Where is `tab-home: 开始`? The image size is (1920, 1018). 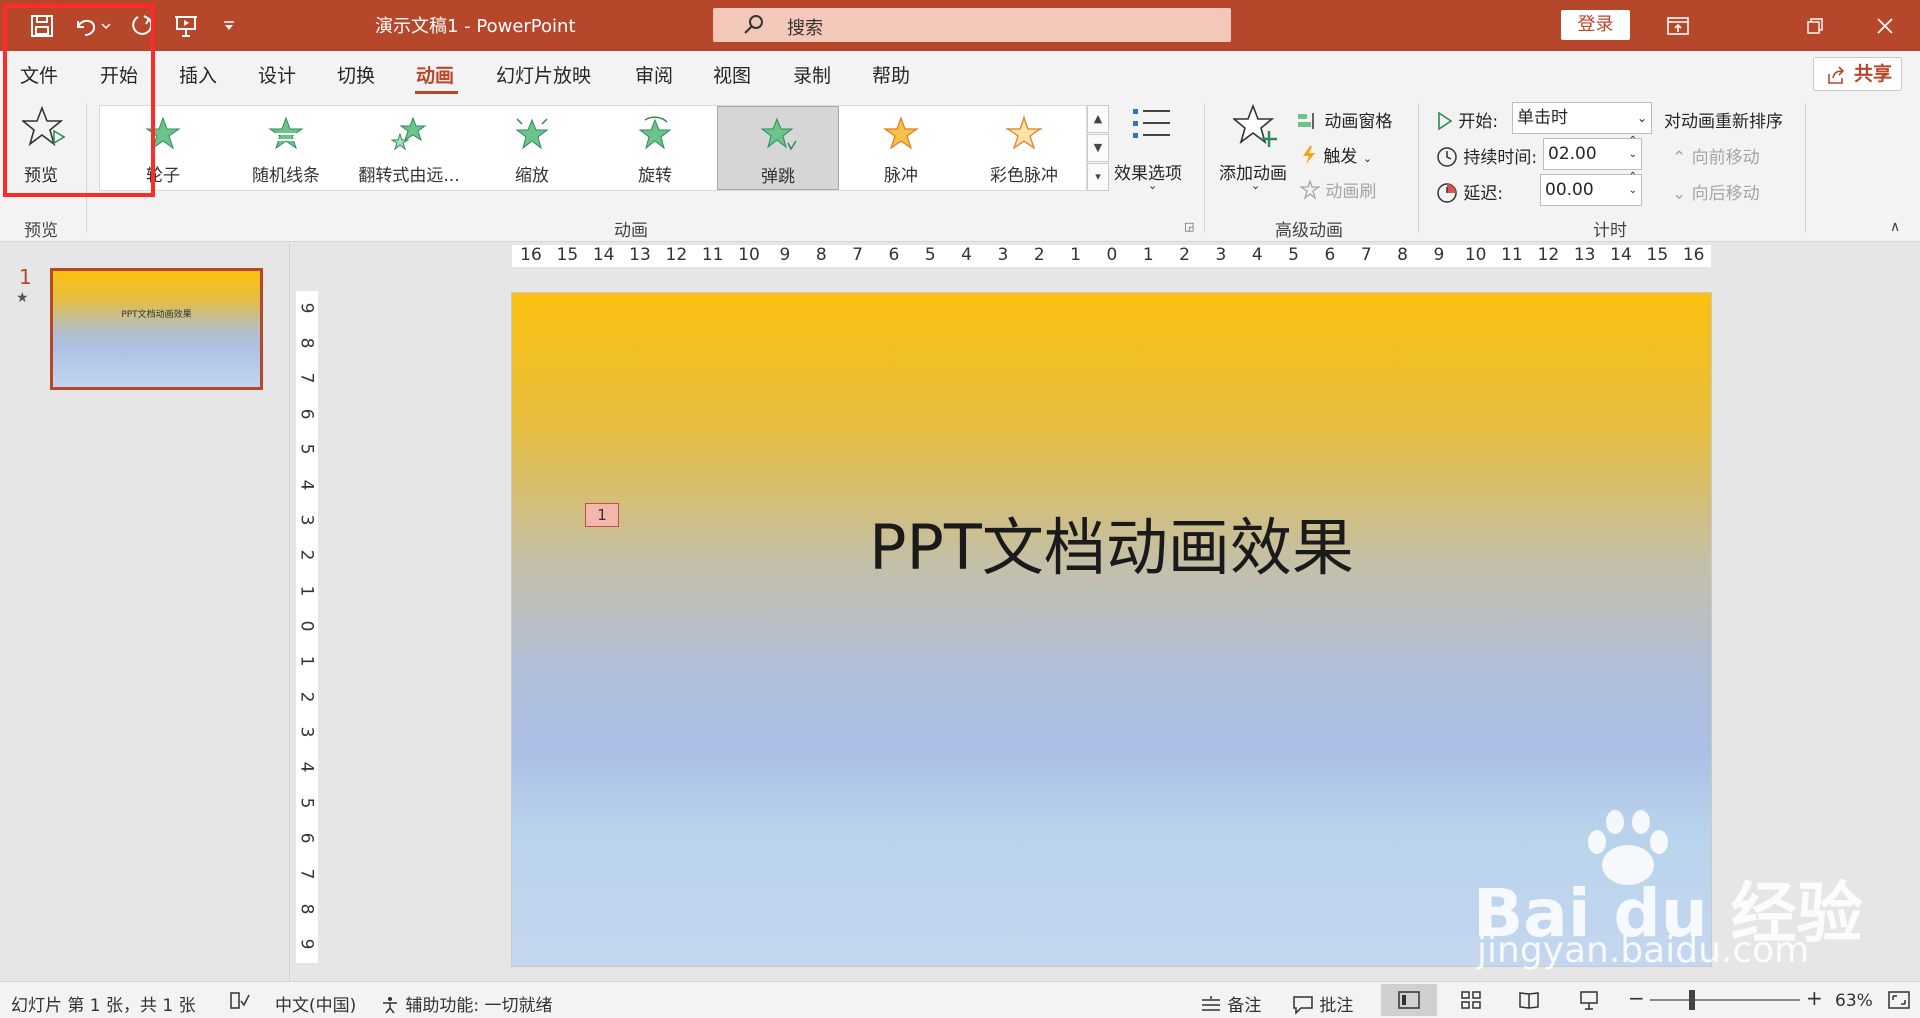
tab-home: 开始 is located at coordinates (119, 74).